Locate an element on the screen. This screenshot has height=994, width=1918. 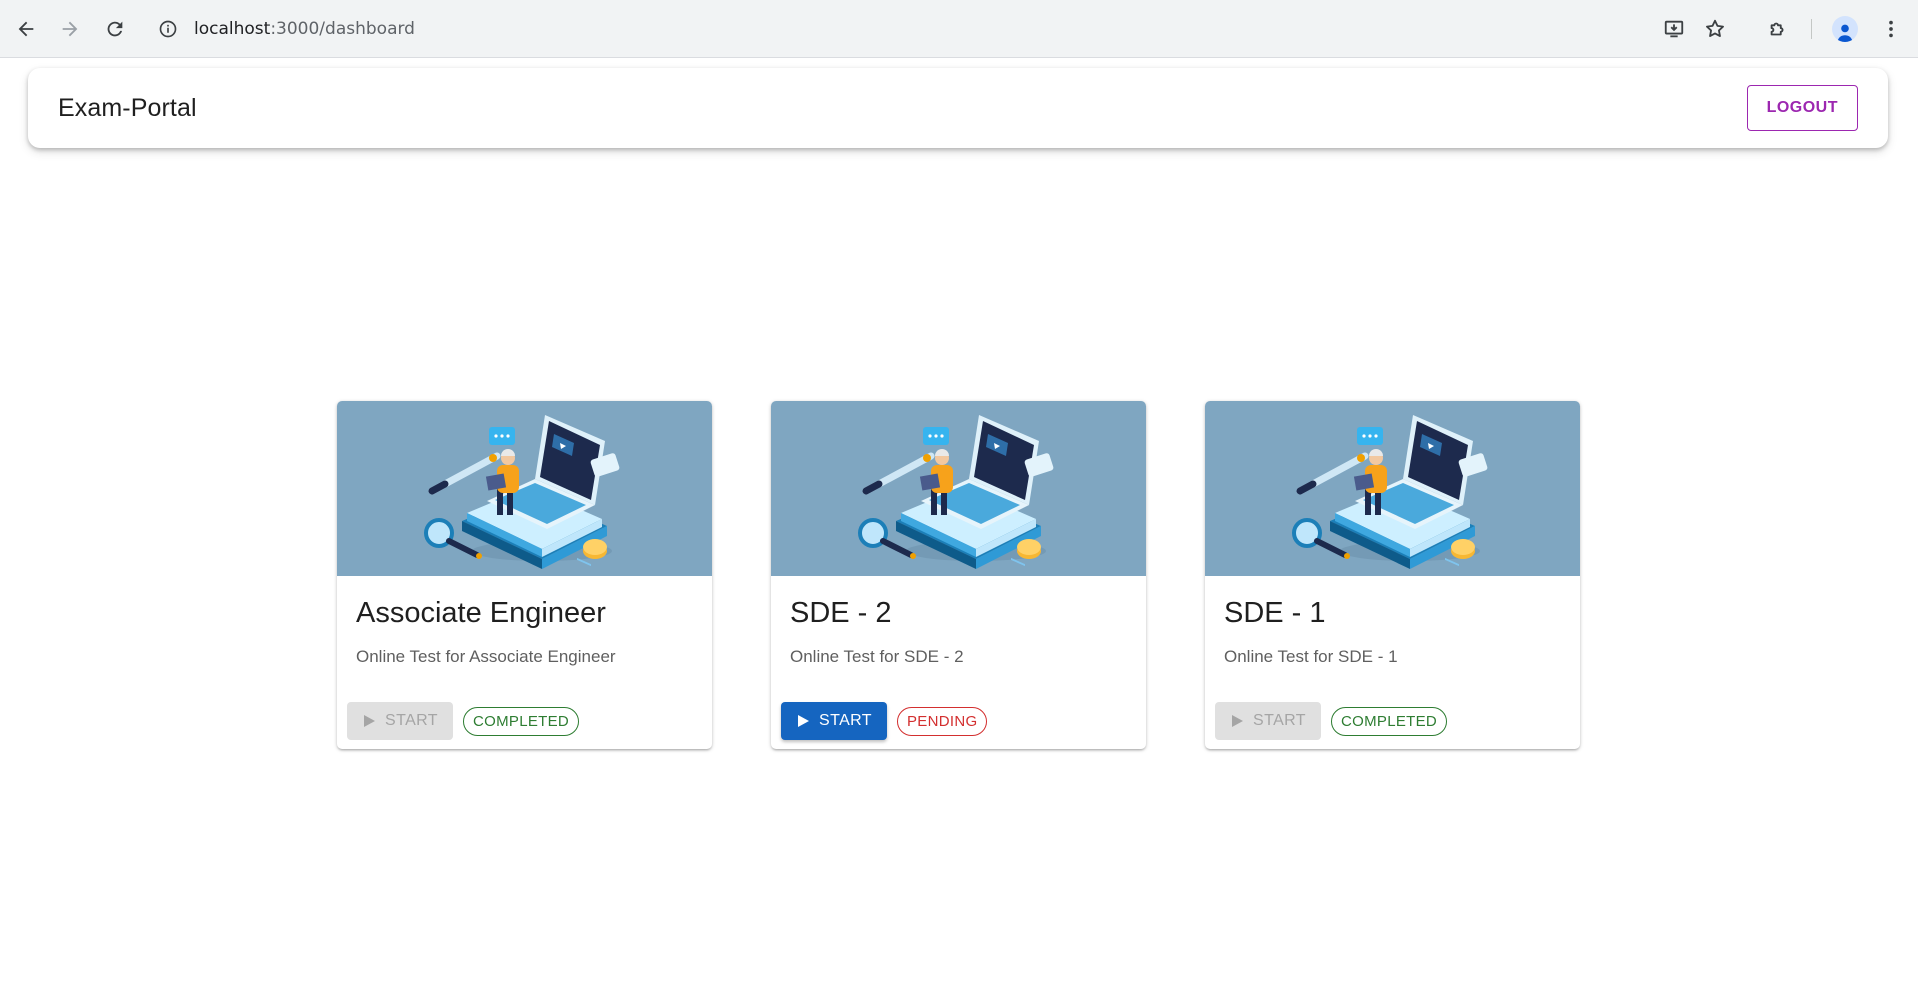
browser-toolbar: localhost:3000/dashboard is located at coordinates (959, 29).